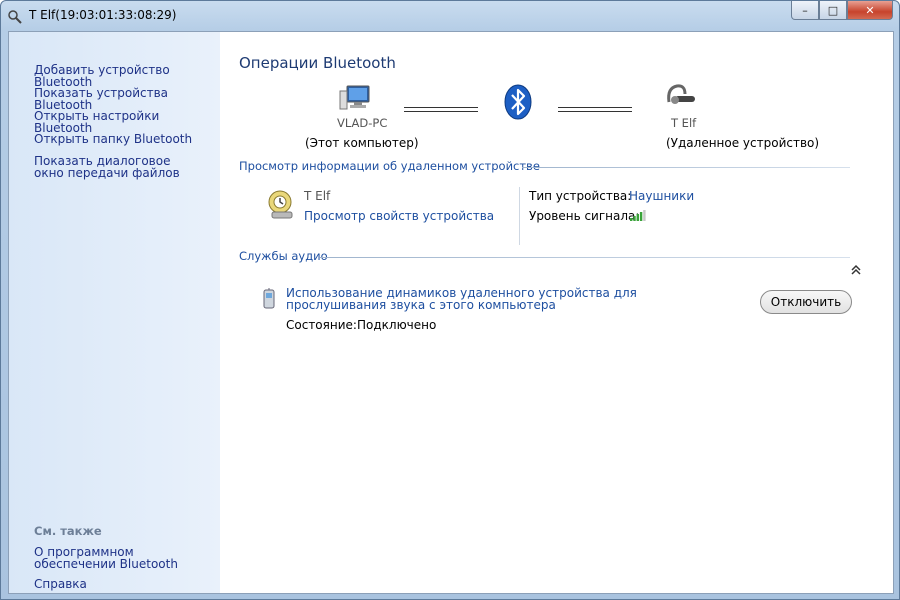 The width and height of the screenshot is (900, 600). I want to click on signal-strength-label: Уровень сигнала:, so click(584, 216).